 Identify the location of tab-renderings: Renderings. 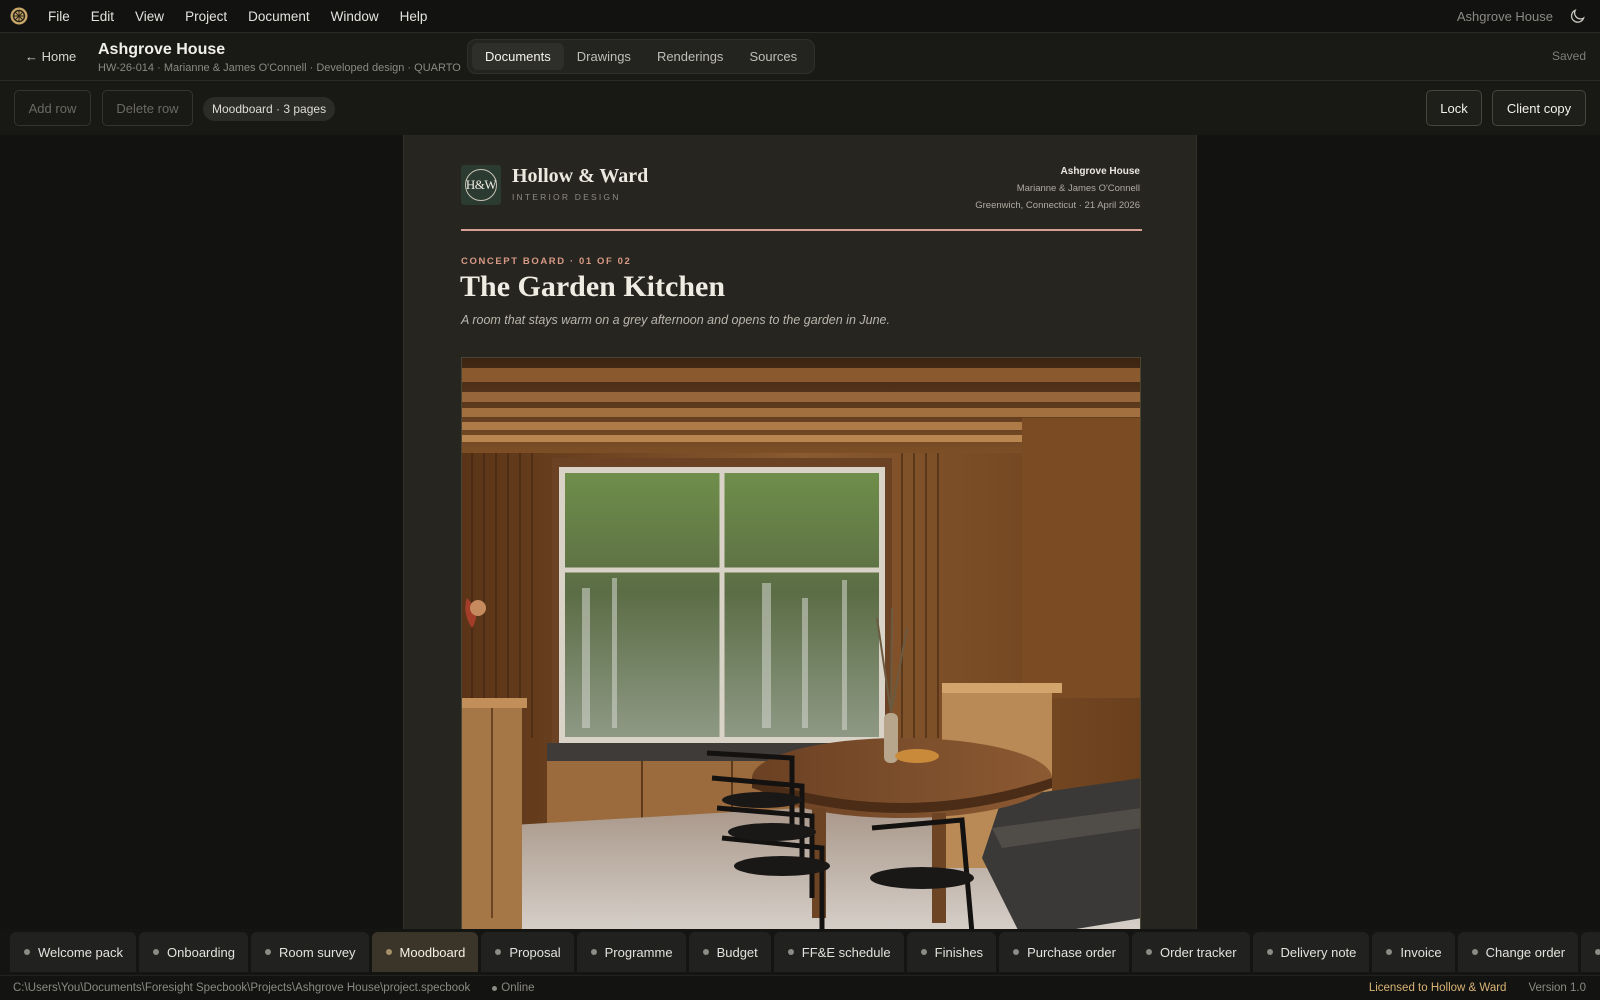
(690, 56).